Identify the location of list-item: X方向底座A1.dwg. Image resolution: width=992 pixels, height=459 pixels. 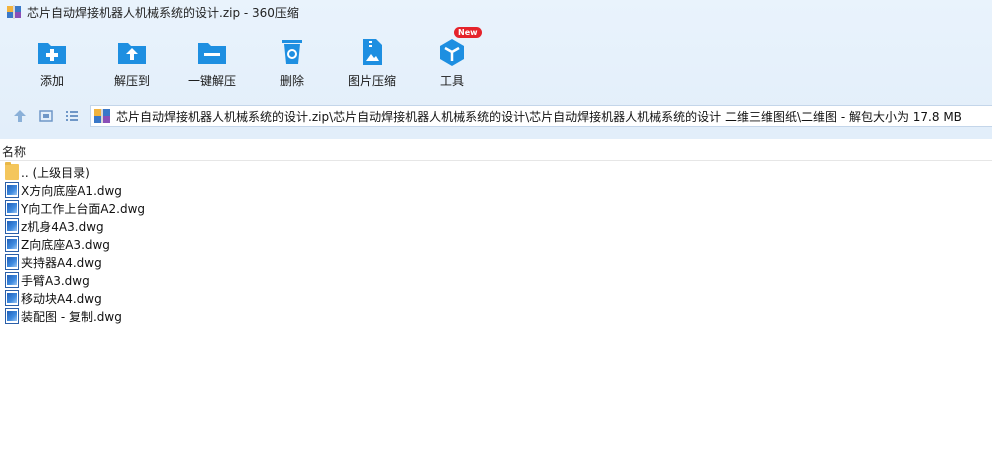
(496, 190).